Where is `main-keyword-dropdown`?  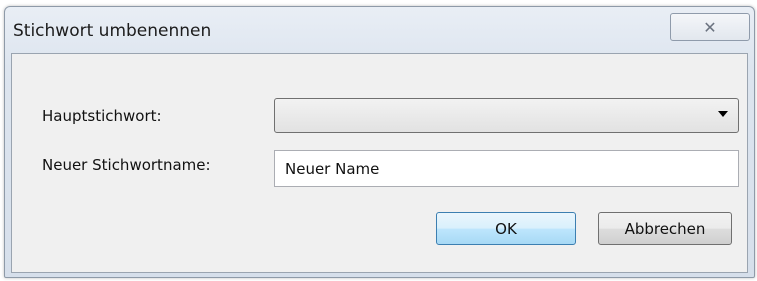 main-keyword-dropdown is located at coordinates (506, 115).